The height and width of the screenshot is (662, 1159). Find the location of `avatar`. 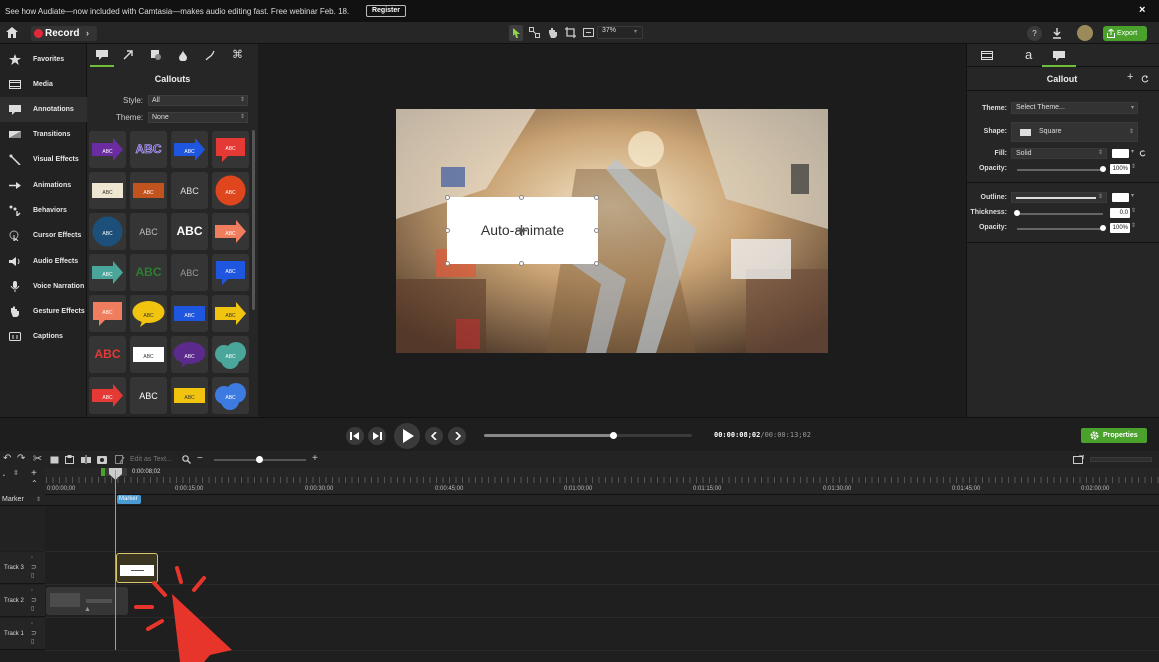

avatar is located at coordinates (1085, 33).